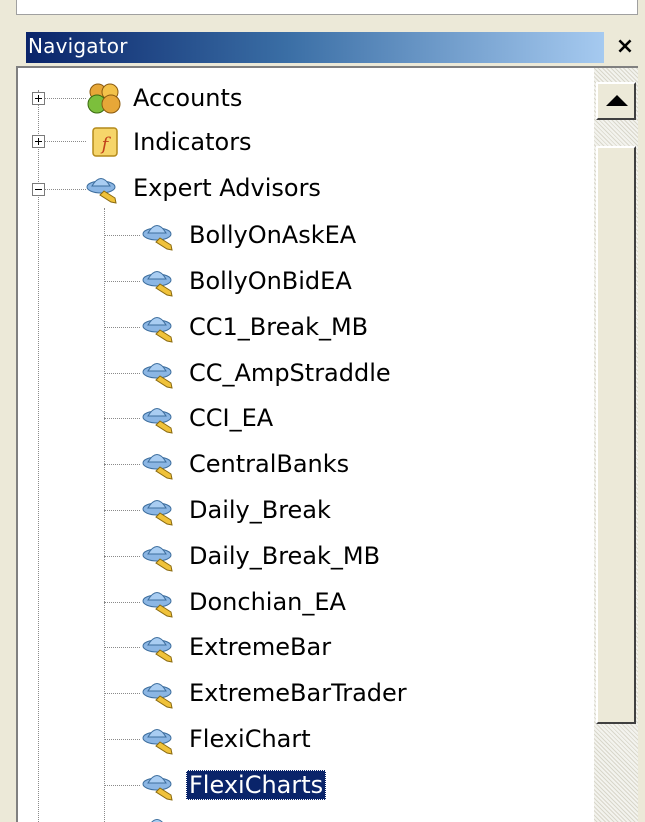  What do you see at coordinates (290, 373) in the screenshot?
I see `tree-item-label: CC_AmpStraddle` at bounding box center [290, 373].